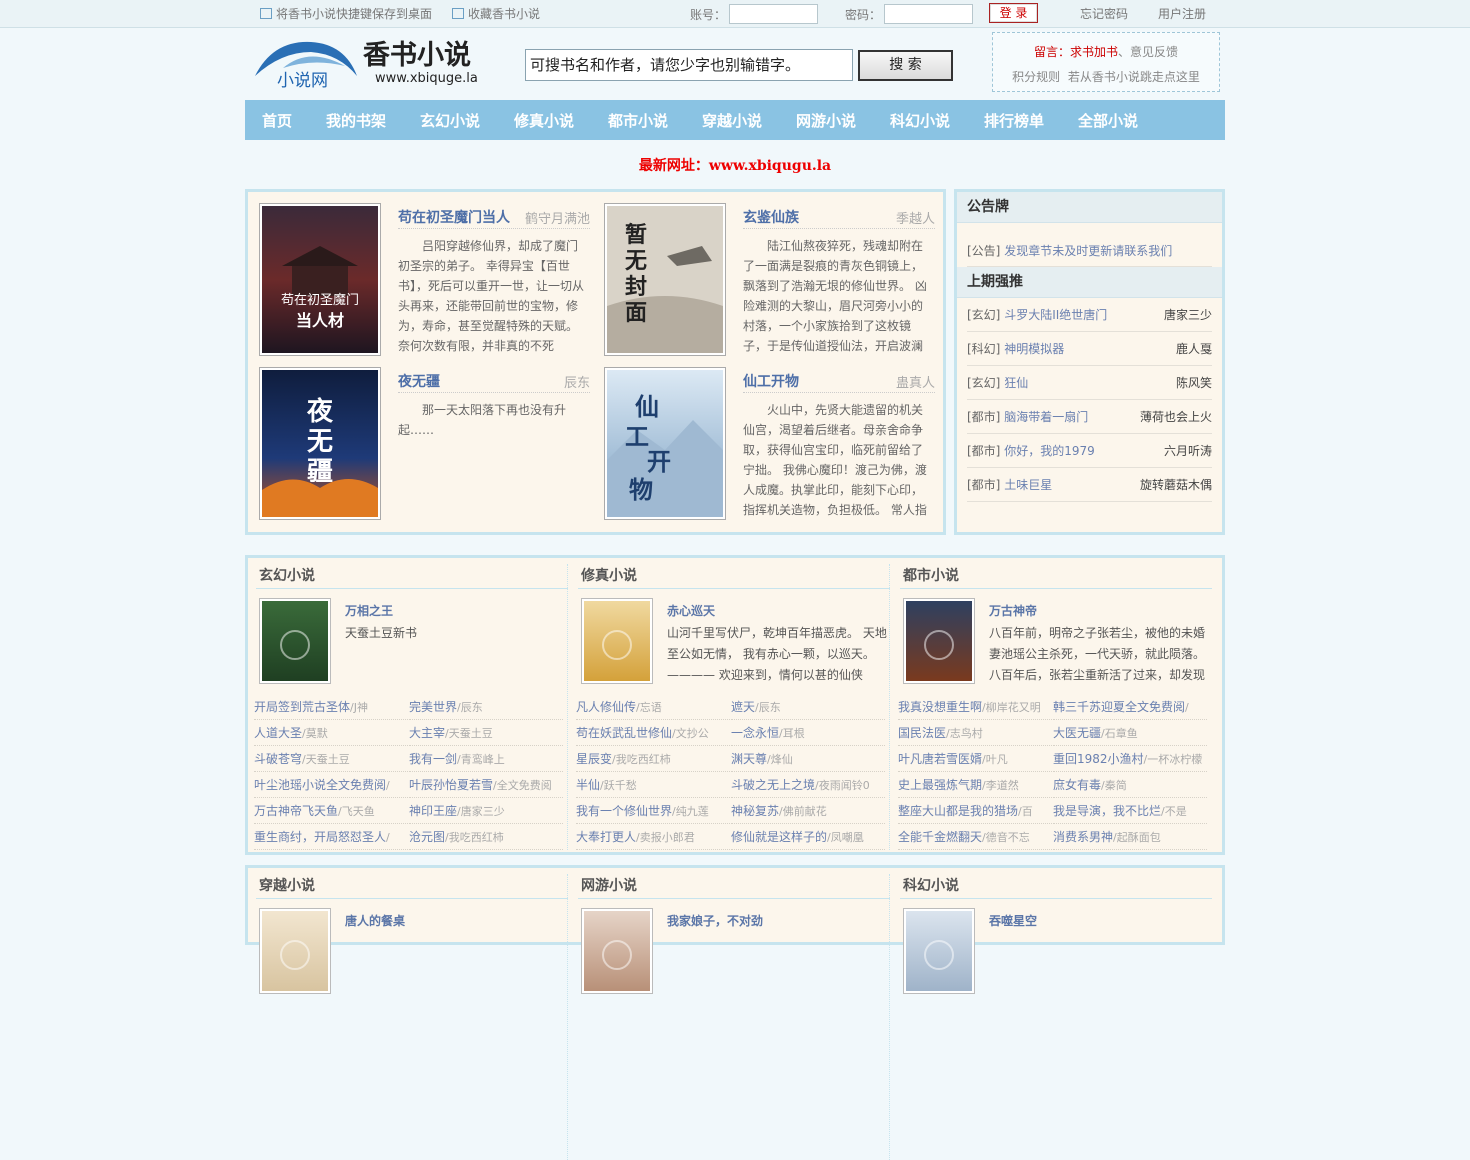 This screenshot has height=1160, width=1470. Describe the element at coordinates (1089, 383) in the screenshot. I see `recommend-row: [玄幻] 狂仙 陈风笑` at that location.